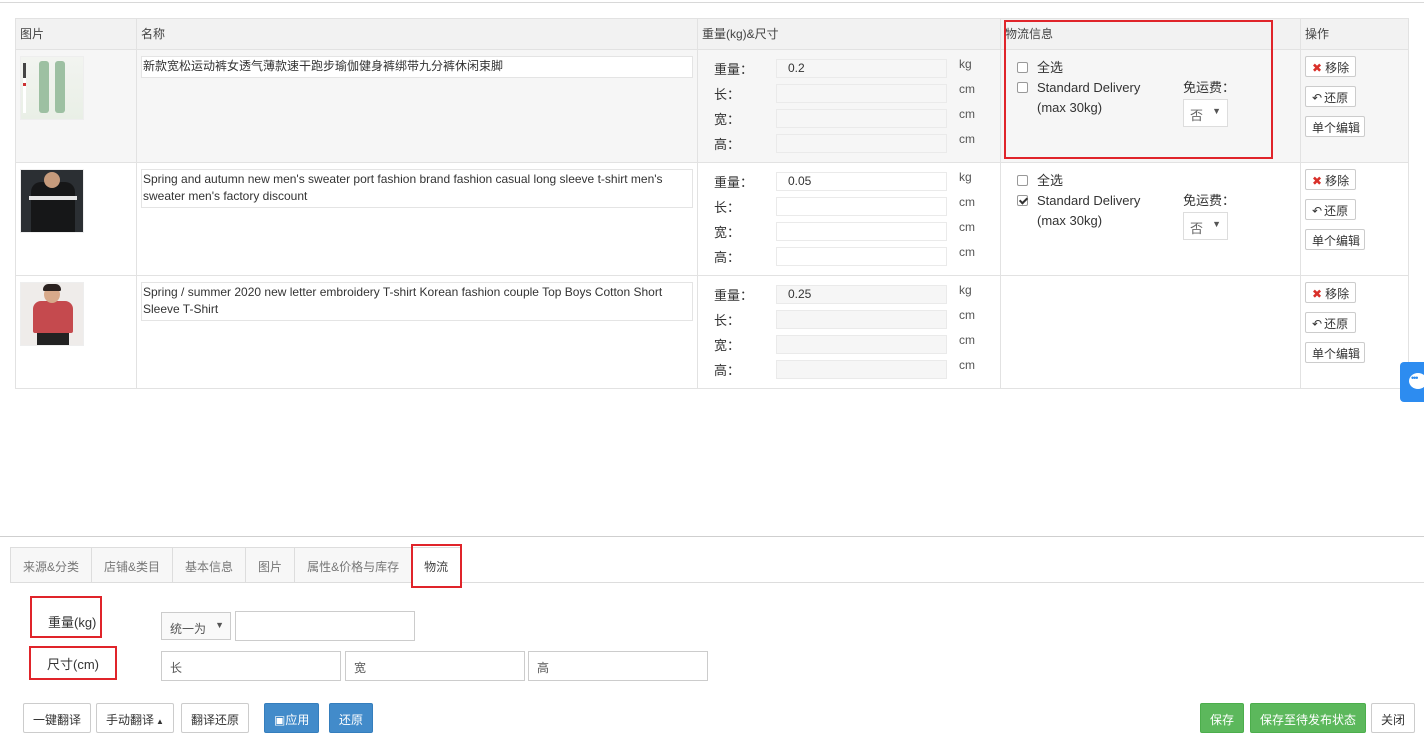  Describe the element at coordinates (861, 68) in the screenshot. I see `weight-input: 0.2` at that location.